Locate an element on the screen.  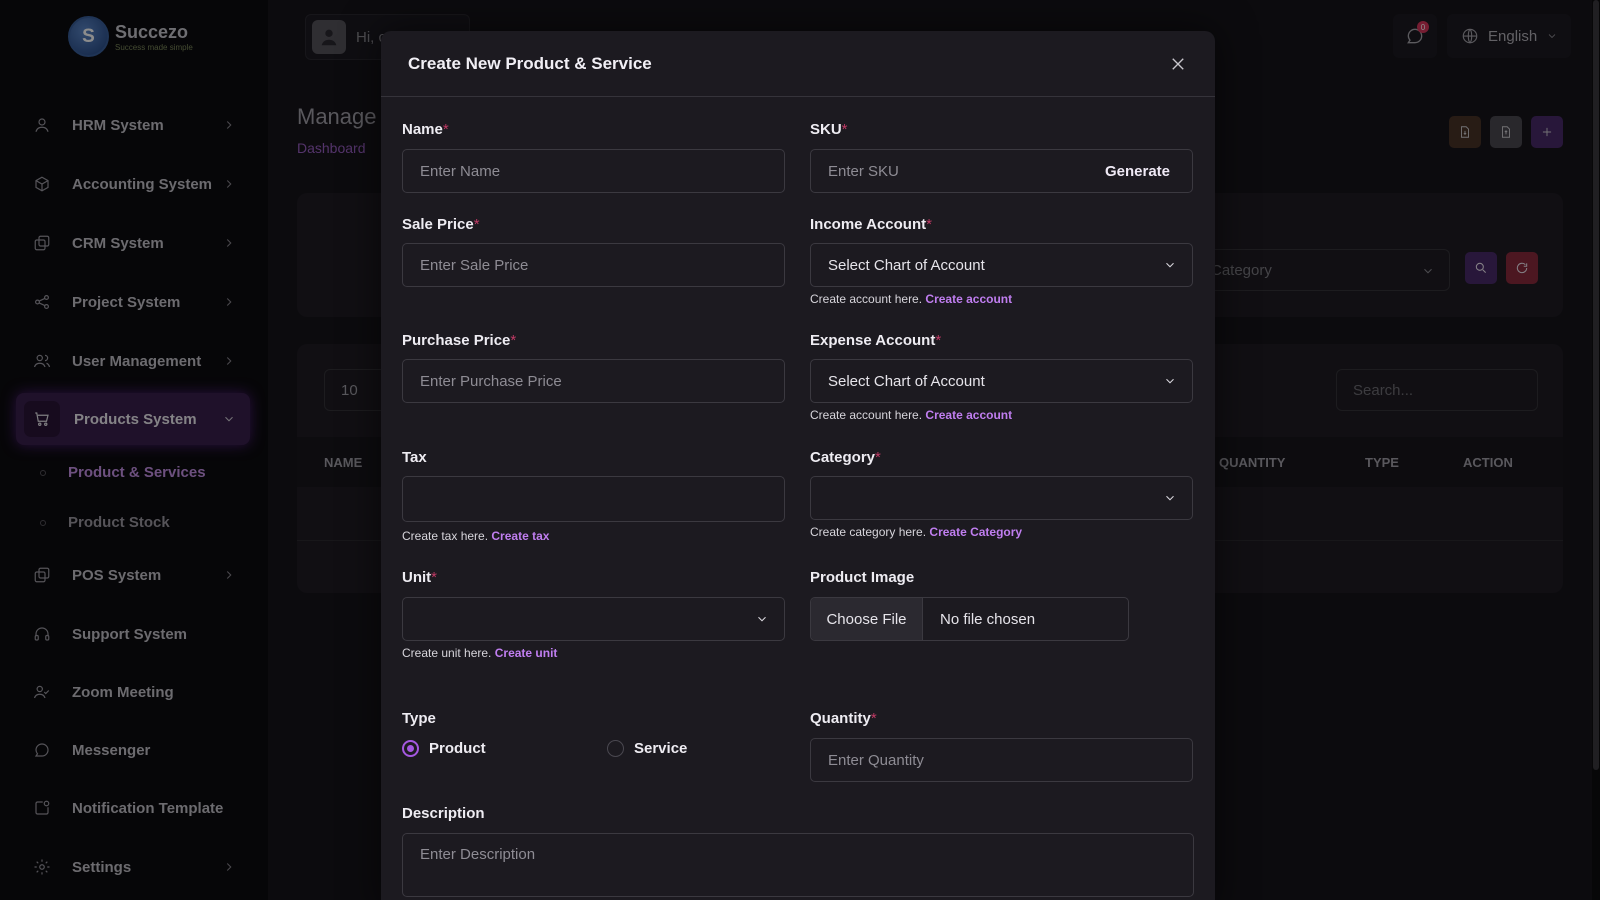
purchase-price-placeholder: Enter Purchase Price is located at coordinates (491, 381).